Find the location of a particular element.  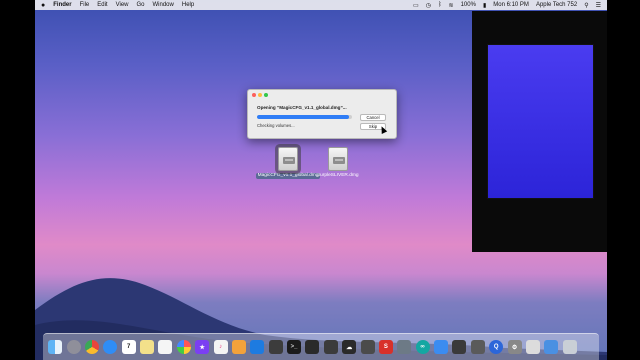

controller-icon is located at coordinates (459, 347).